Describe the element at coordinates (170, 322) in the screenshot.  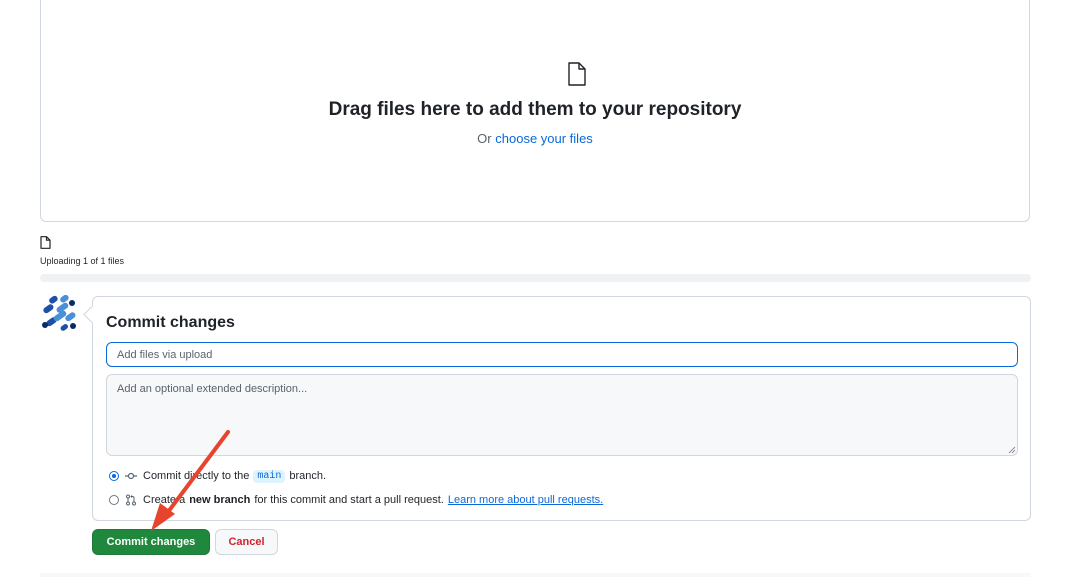
I see `commit-title: Commit changes` at that location.